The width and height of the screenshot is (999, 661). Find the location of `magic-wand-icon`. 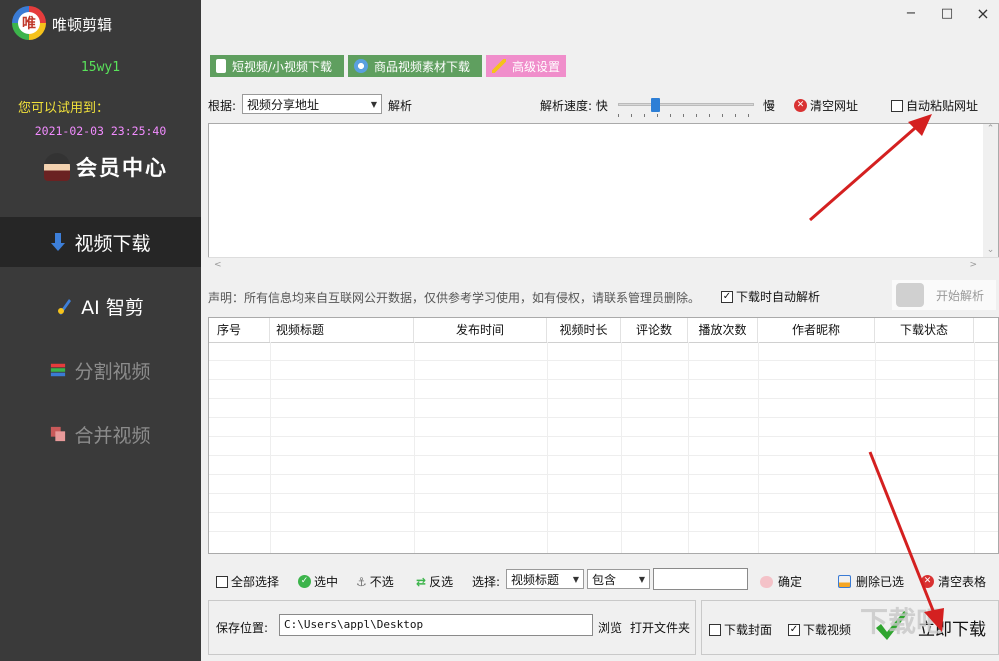

magic-wand-icon is located at coordinates (499, 66).